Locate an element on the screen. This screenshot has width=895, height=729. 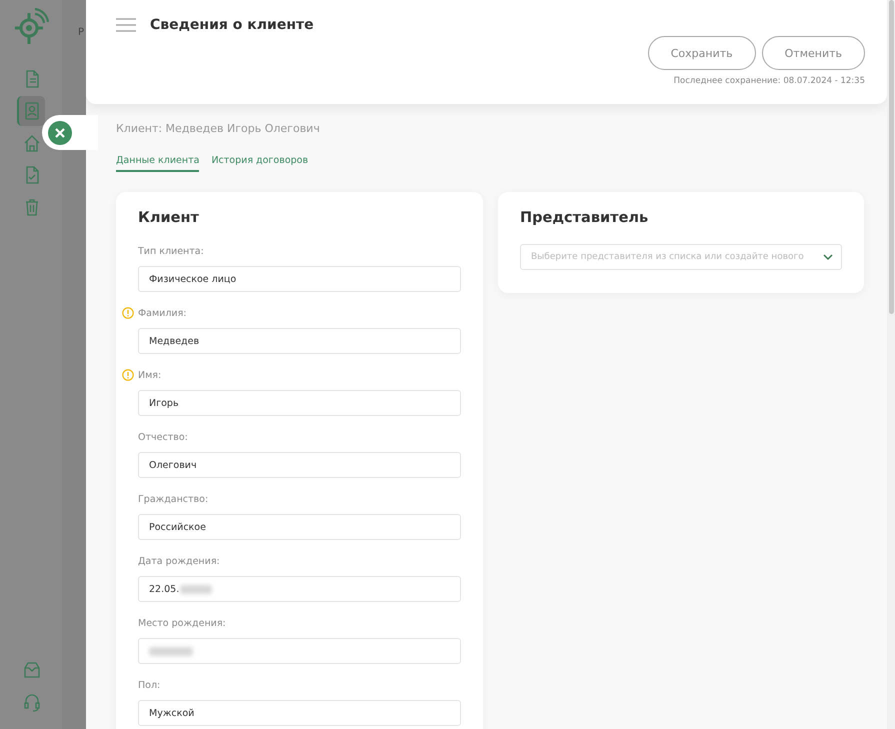
input-field: Медведев is located at coordinates (299, 341).